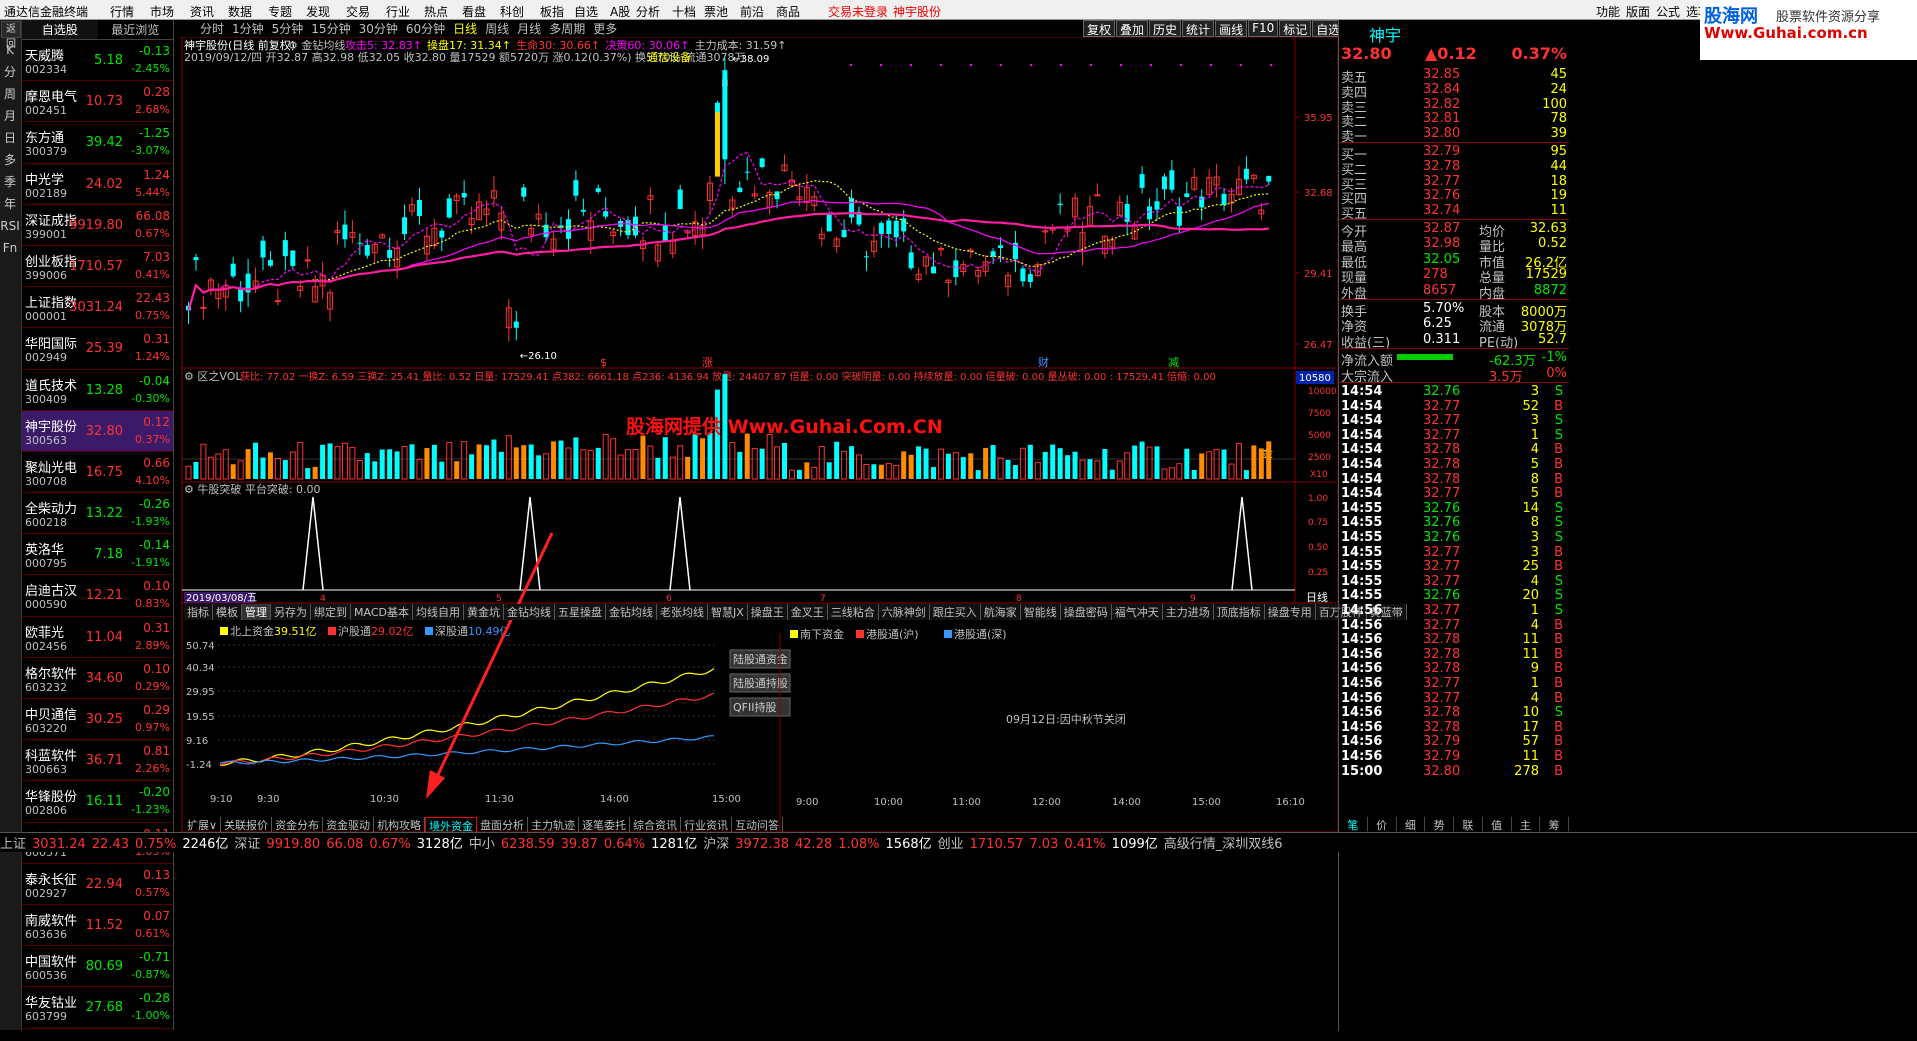 Image resolution: width=1917 pixels, height=1041 pixels. What do you see at coordinates (552, 11) in the screenshot?
I see `menu-item: 板指` at bounding box center [552, 11].